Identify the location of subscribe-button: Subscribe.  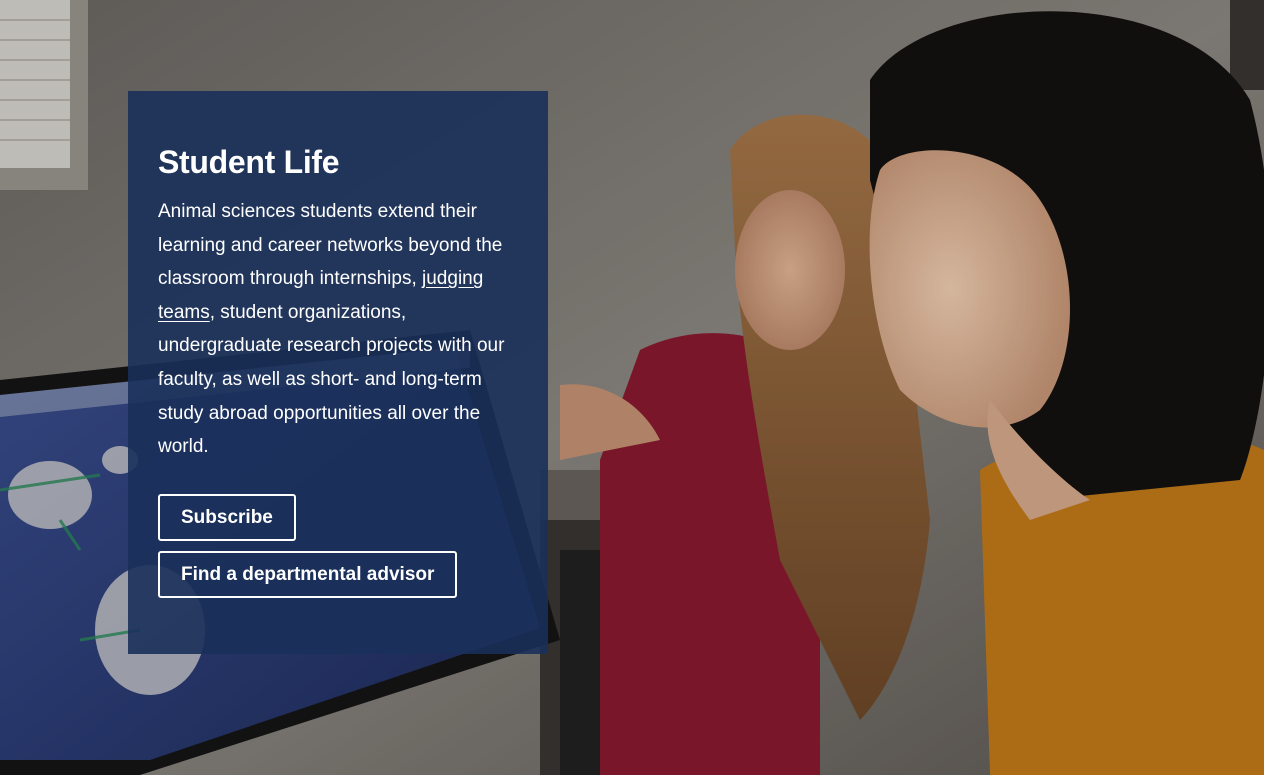
(227, 517).